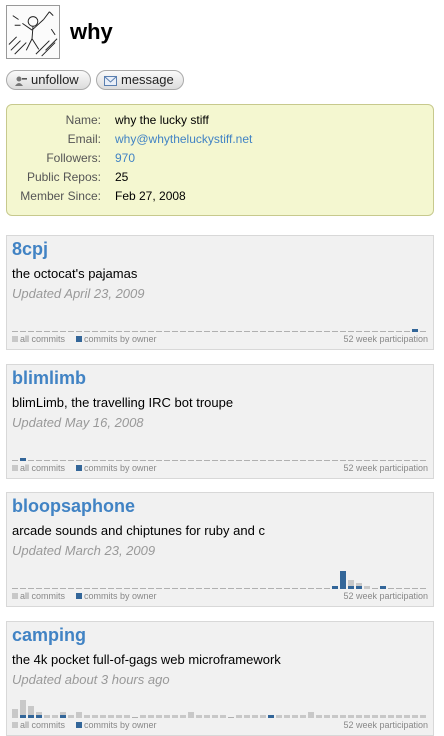  I want to click on info-row-followers: Followers: 970, so click(220, 158).